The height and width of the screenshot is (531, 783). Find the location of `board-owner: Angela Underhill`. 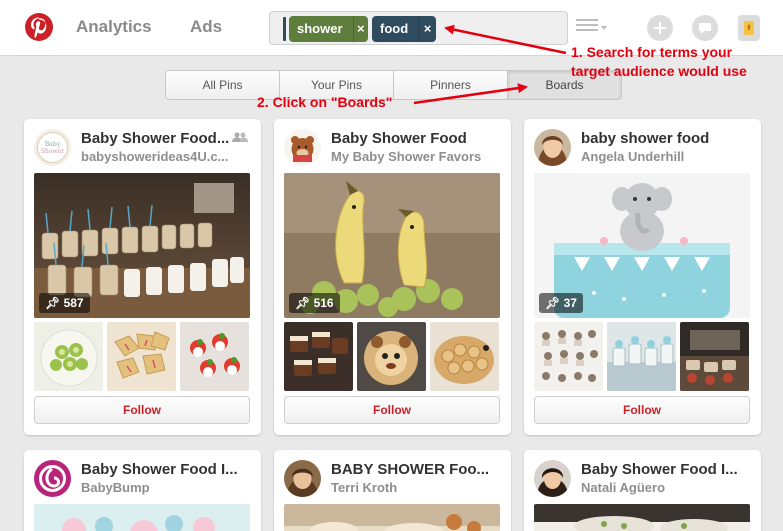

board-owner: Angela Underhill is located at coordinates (666, 156).